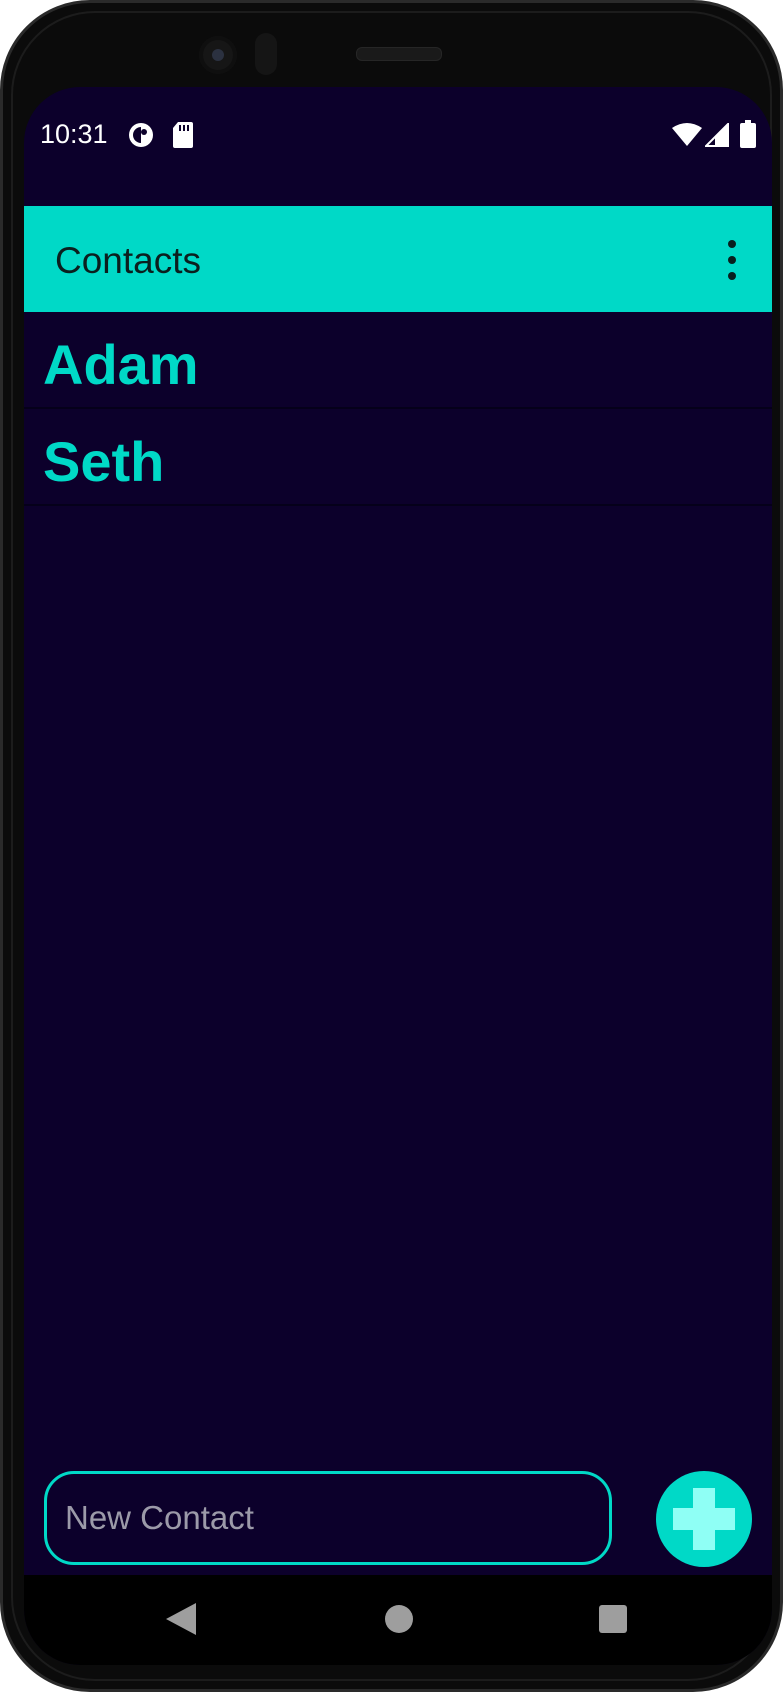 Image resolution: width=783 pixels, height=1692 pixels. I want to click on add-contact-button, so click(704, 1519).